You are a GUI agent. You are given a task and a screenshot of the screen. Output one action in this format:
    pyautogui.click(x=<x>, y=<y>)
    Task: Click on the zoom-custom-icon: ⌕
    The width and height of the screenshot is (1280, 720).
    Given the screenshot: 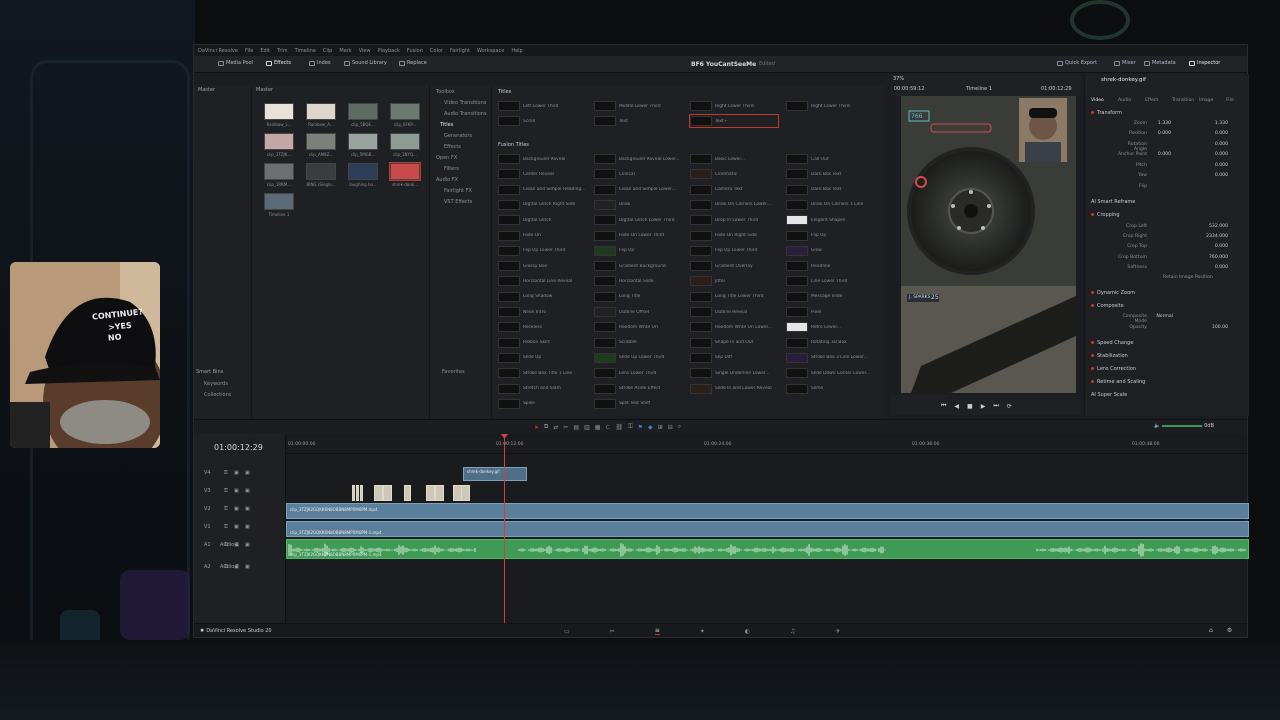 What is the action you would take?
    pyautogui.click(x=679, y=427)
    